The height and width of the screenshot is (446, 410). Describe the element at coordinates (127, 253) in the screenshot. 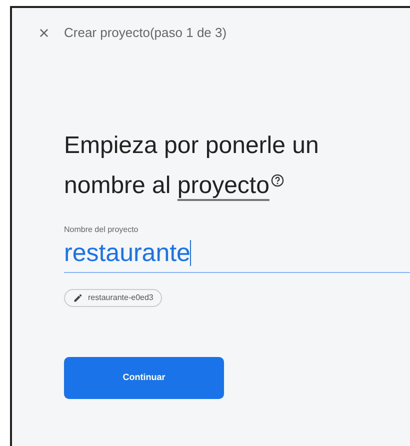

I see `field-value: restaurante` at that location.